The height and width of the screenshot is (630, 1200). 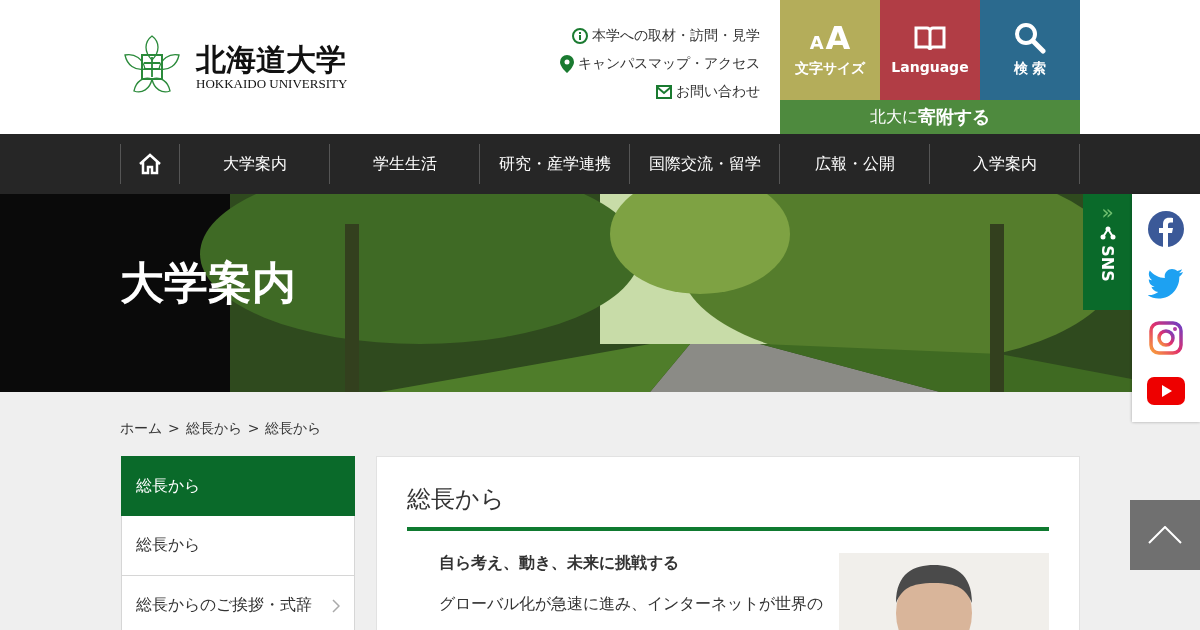 What do you see at coordinates (141, 429) in the screenshot?
I see `breadcrumb-link: ホーム` at bounding box center [141, 429].